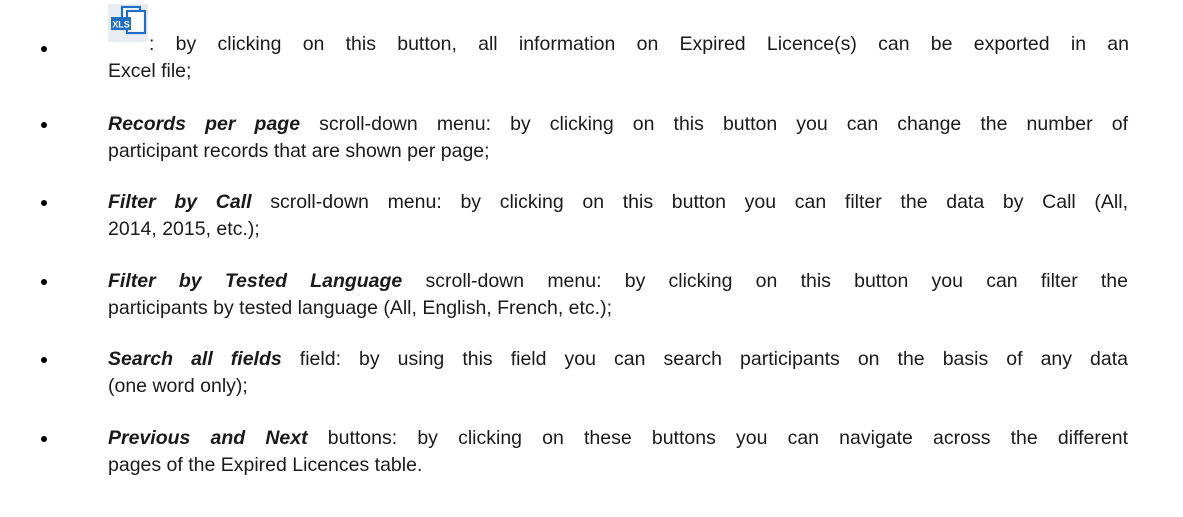 This screenshot has width=1183, height=517. Describe the element at coordinates (208, 438) in the screenshot. I see `item-bold-term: Previous and Next` at that location.